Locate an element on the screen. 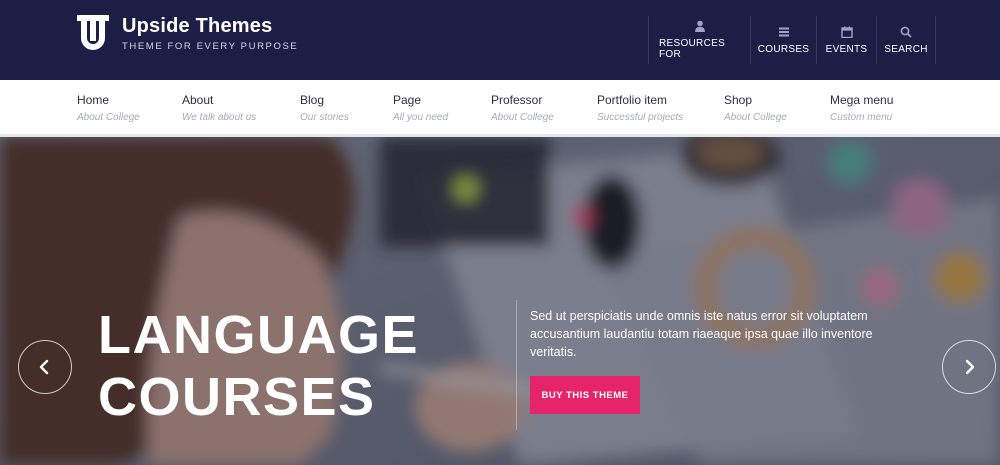  nav-item-title: Mega menu is located at coordinates (862, 100).